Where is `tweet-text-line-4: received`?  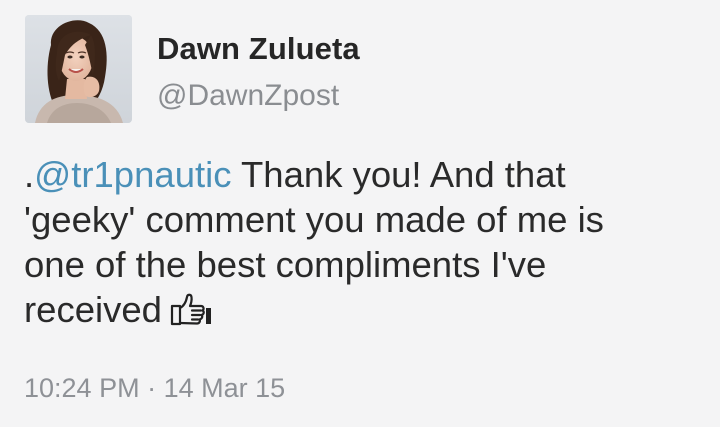
tweet-text-line-4: received is located at coordinates (364, 309).